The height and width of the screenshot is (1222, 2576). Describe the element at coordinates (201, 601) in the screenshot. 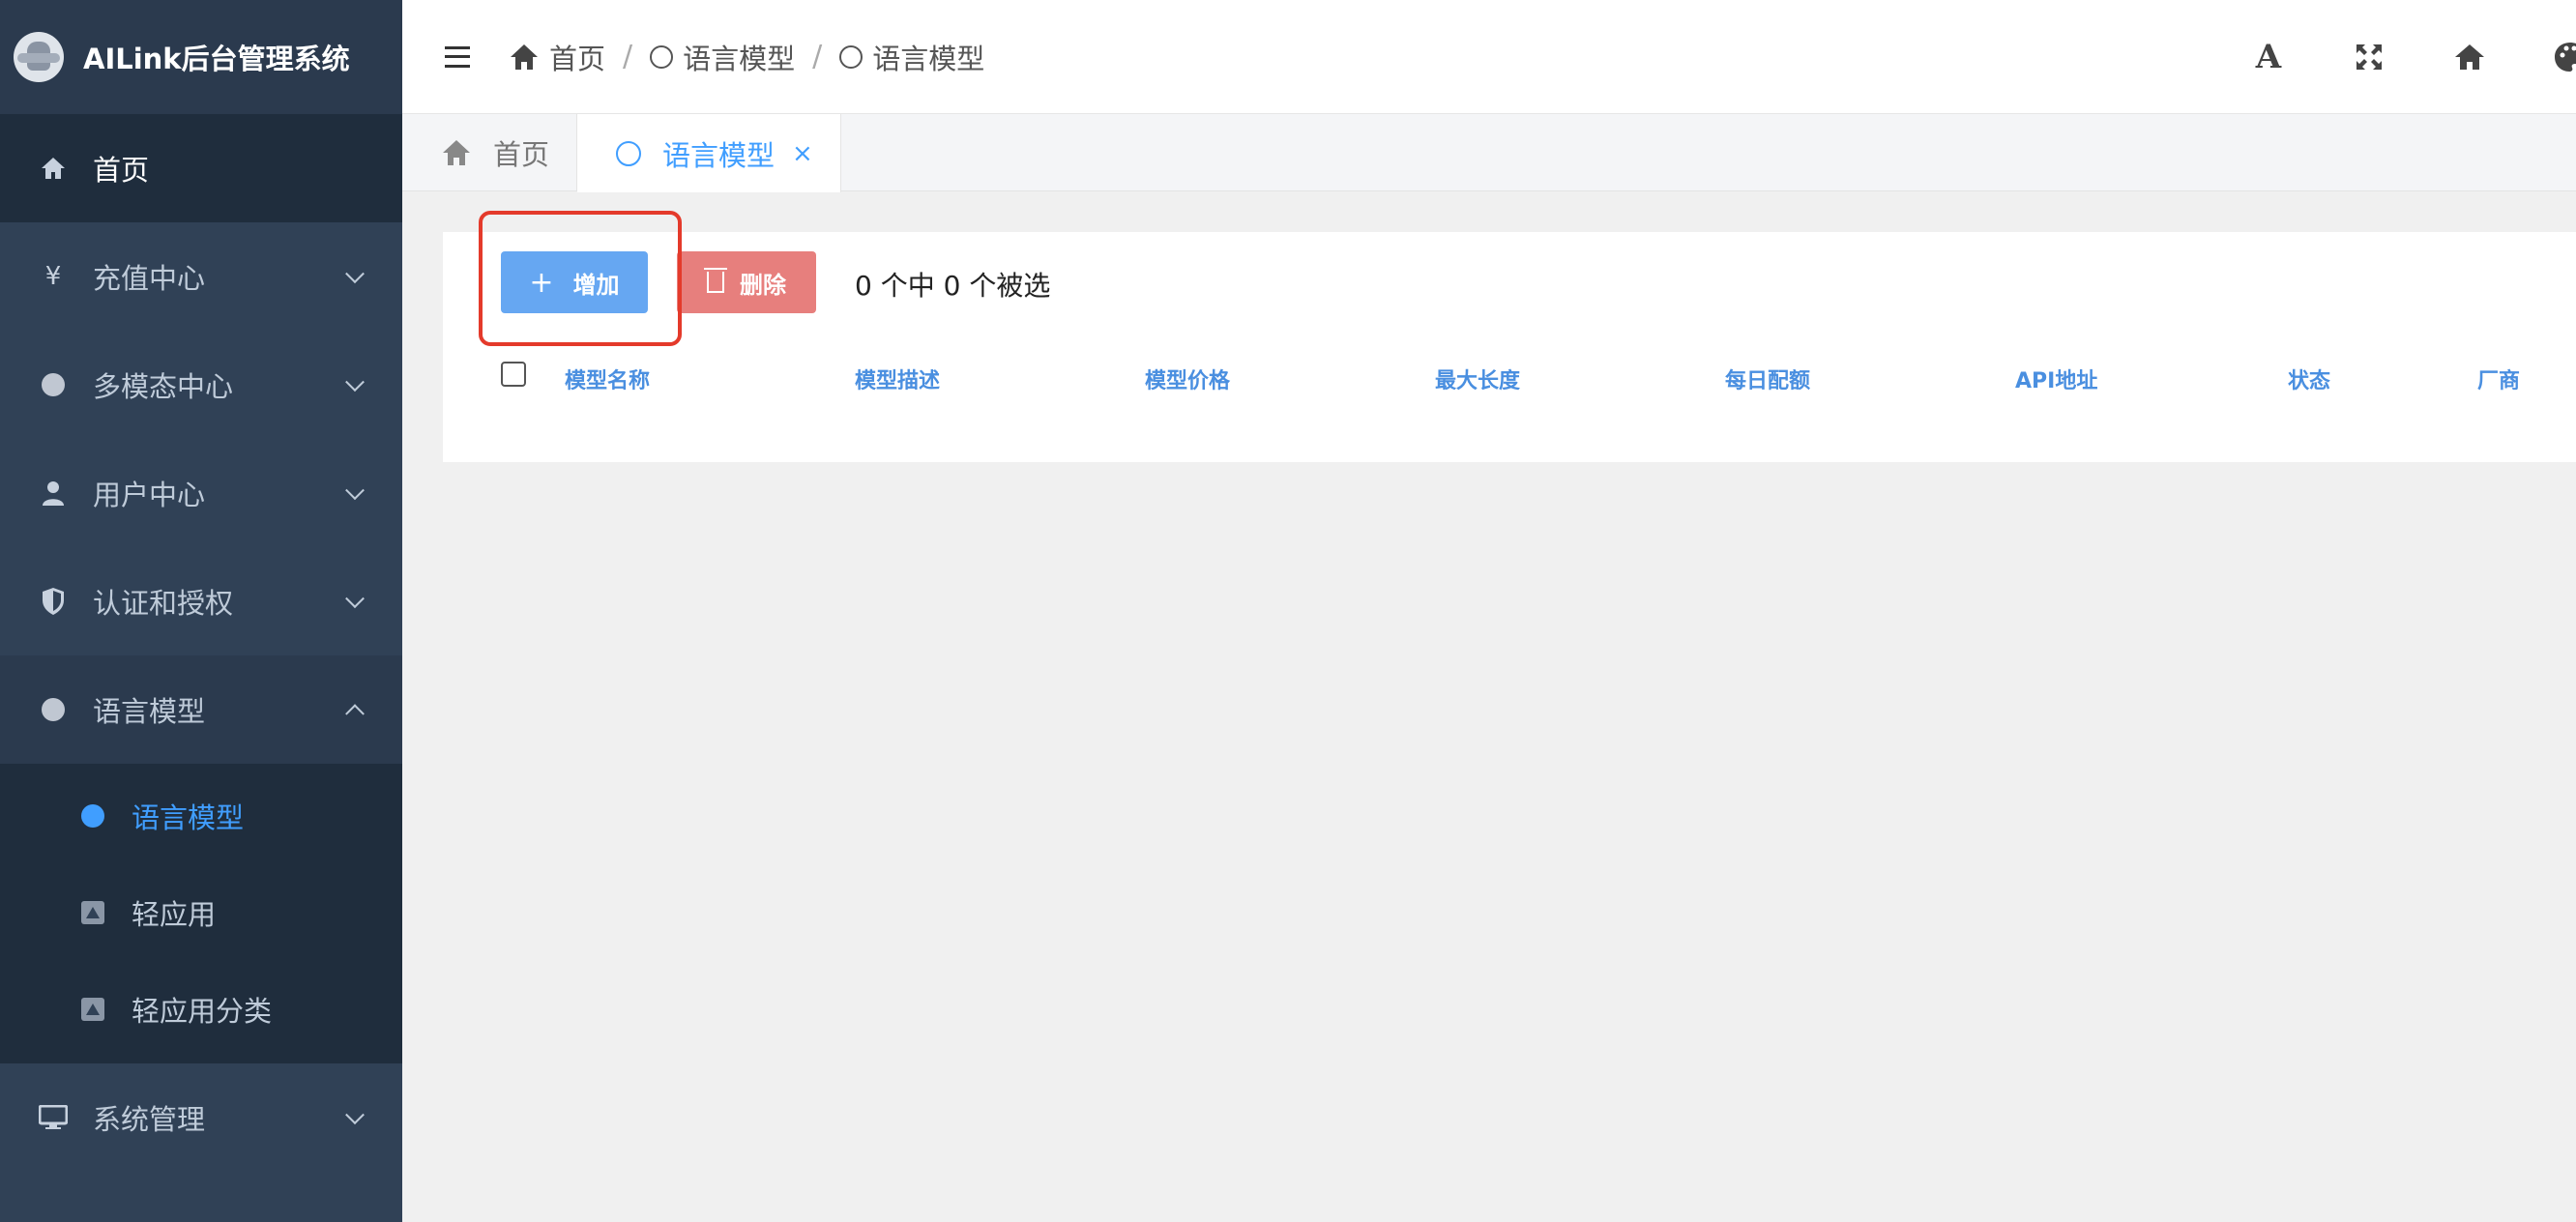

I see `sidebar-item-auth: 认证和授权` at that location.